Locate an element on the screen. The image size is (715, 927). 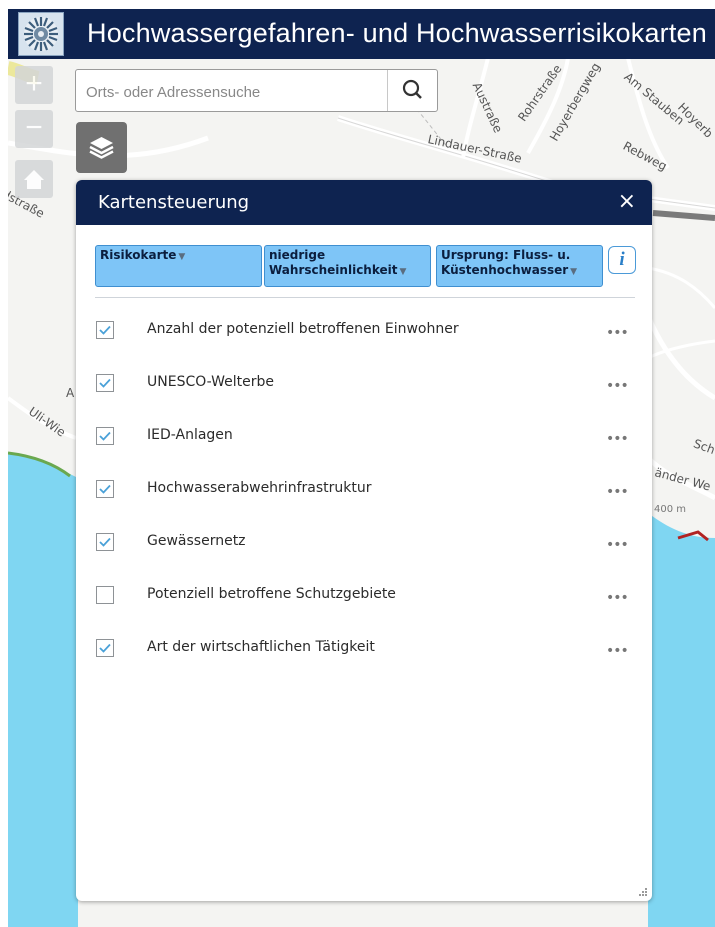
search-button is located at coordinates (412, 90).